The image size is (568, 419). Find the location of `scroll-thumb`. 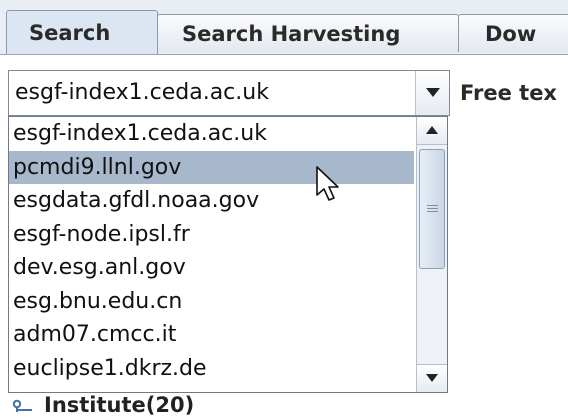

scroll-thumb is located at coordinates (432, 209).